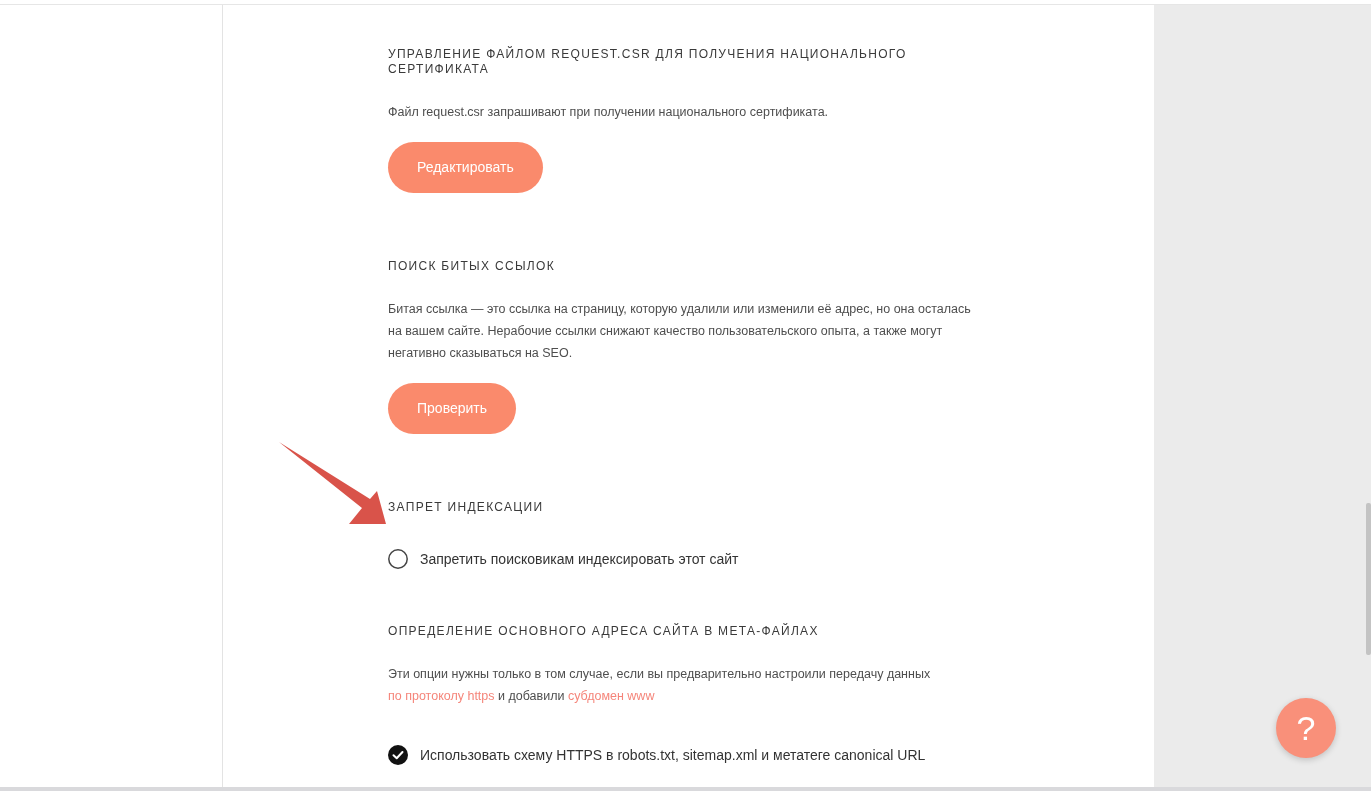 This screenshot has height=791, width=1371. What do you see at coordinates (648, 62) in the screenshot?
I see `section-heading: УПРАВЛЕНИЕ ФАЙЛОМ REQUEST.CSR ДЛЯ ПОЛУЧЕНИЯ НАЦИОНАЛЬНОГО СЕРТИФИКАТА` at bounding box center [648, 62].